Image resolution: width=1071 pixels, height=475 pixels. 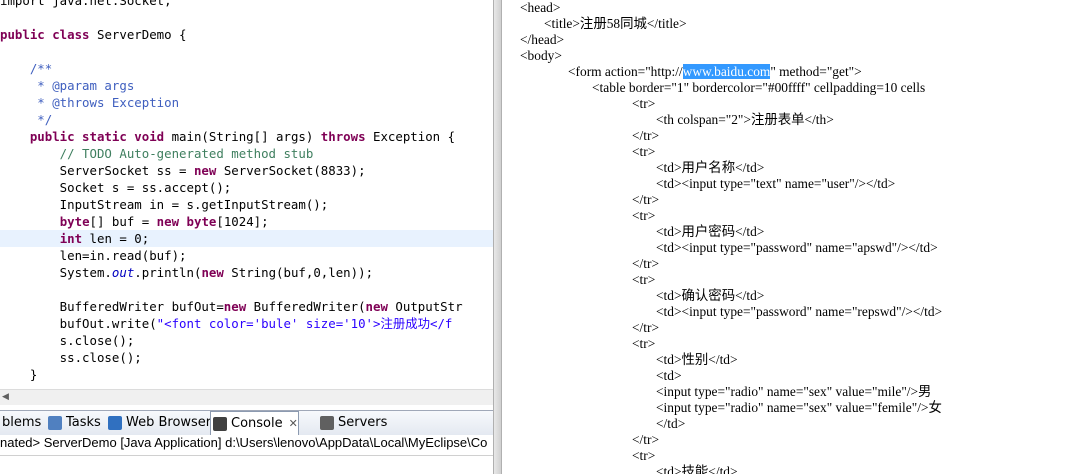 What do you see at coordinates (246, 465) in the screenshot?
I see `console-area` at bounding box center [246, 465].